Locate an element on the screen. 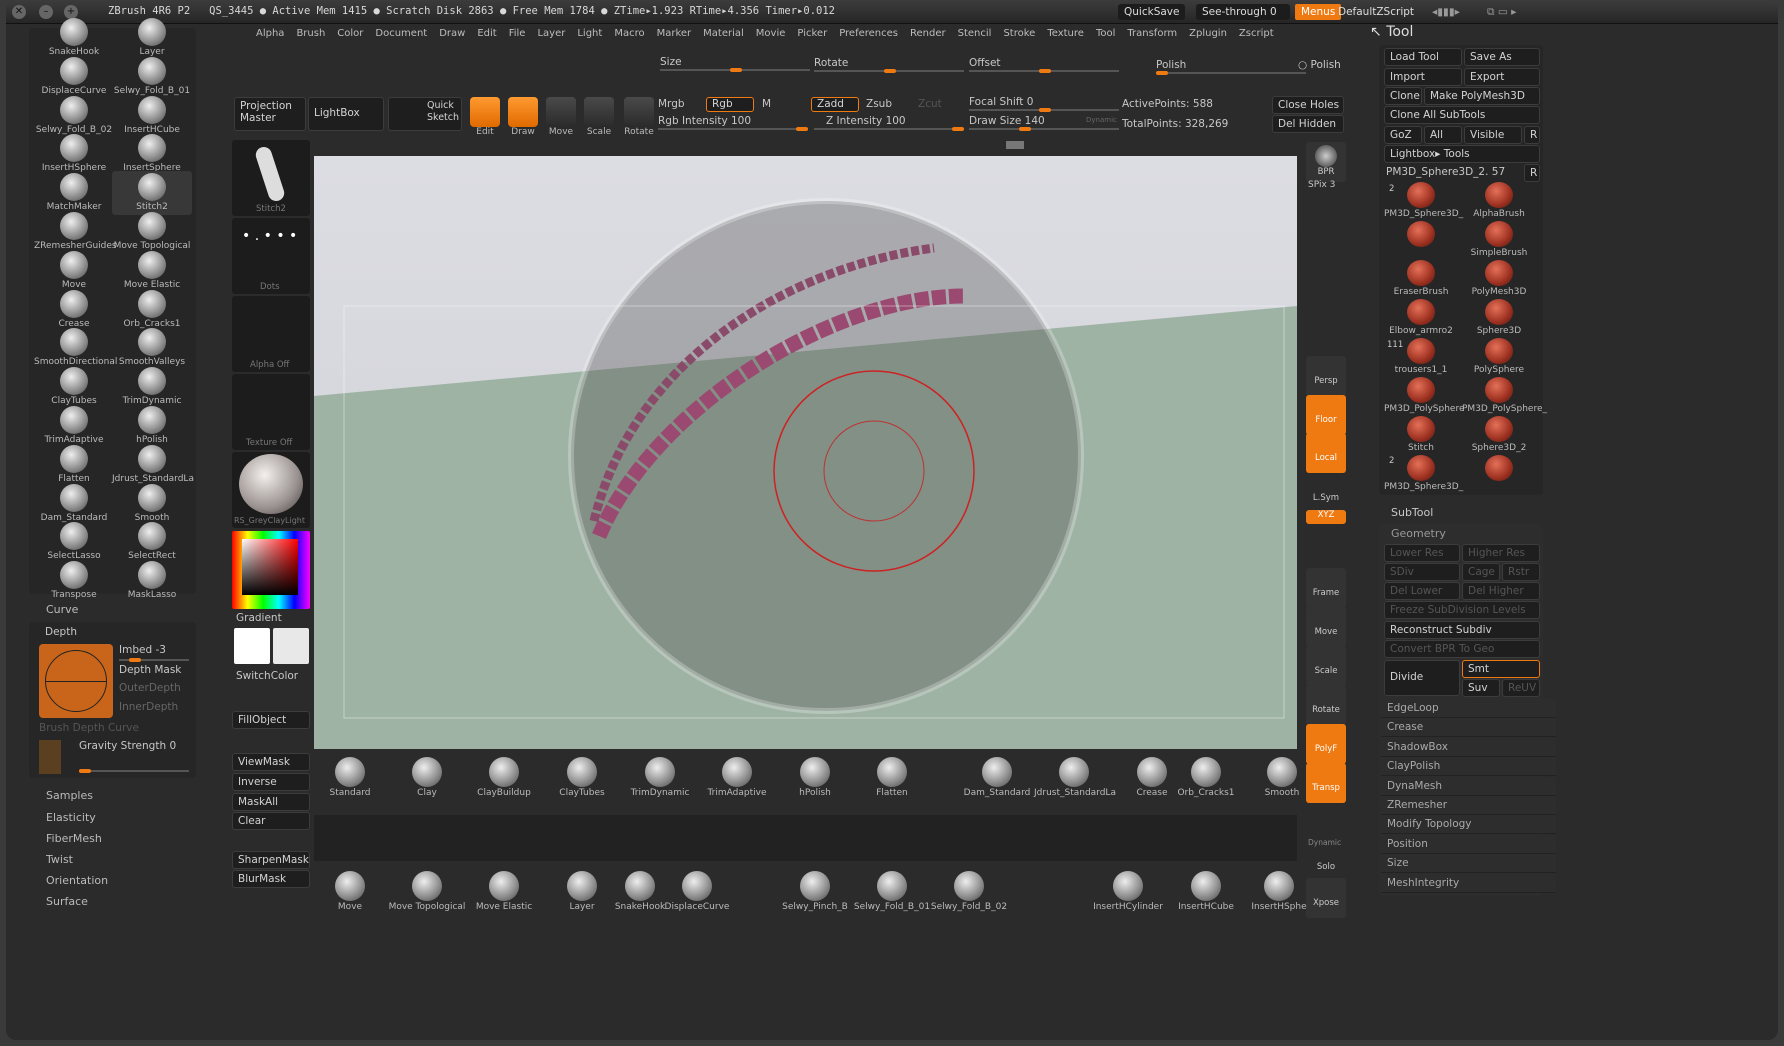 This screenshot has height=1046, width=1784. inverse-button: Inverse is located at coordinates (271, 782).